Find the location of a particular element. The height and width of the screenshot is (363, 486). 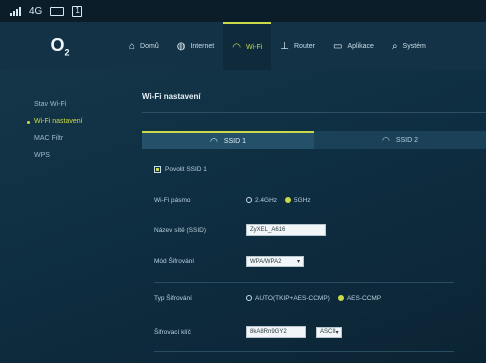

tab-system: ⌕ Systém is located at coordinates (409, 46).